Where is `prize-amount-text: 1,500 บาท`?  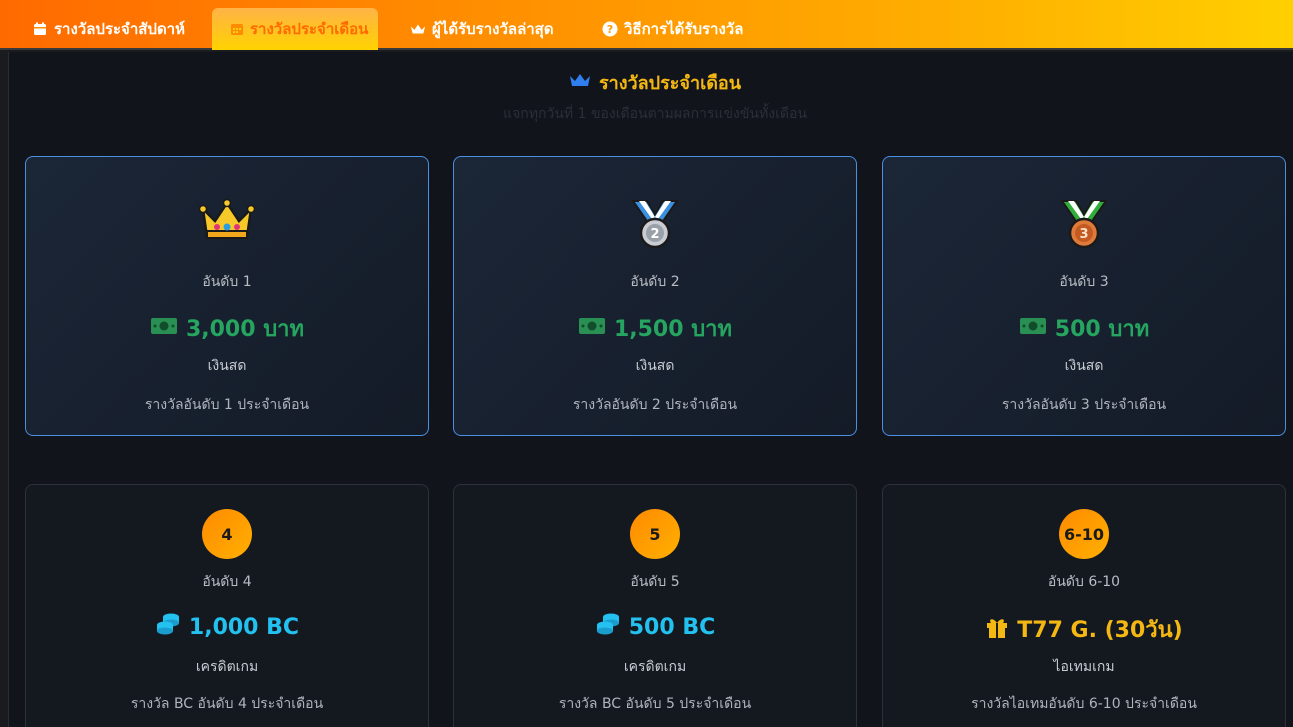
prize-amount-text: 1,500 บาท is located at coordinates (673, 329).